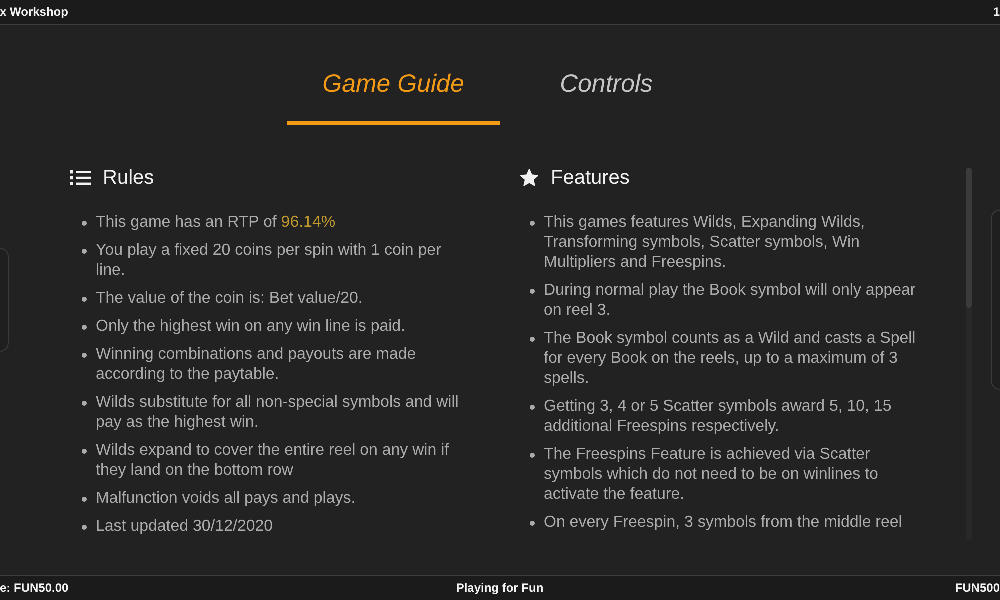 The height and width of the screenshot is (600, 1000). Describe the element at coordinates (500, 588) in the screenshot. I see `mode-text: Playing for Fun` at that location.